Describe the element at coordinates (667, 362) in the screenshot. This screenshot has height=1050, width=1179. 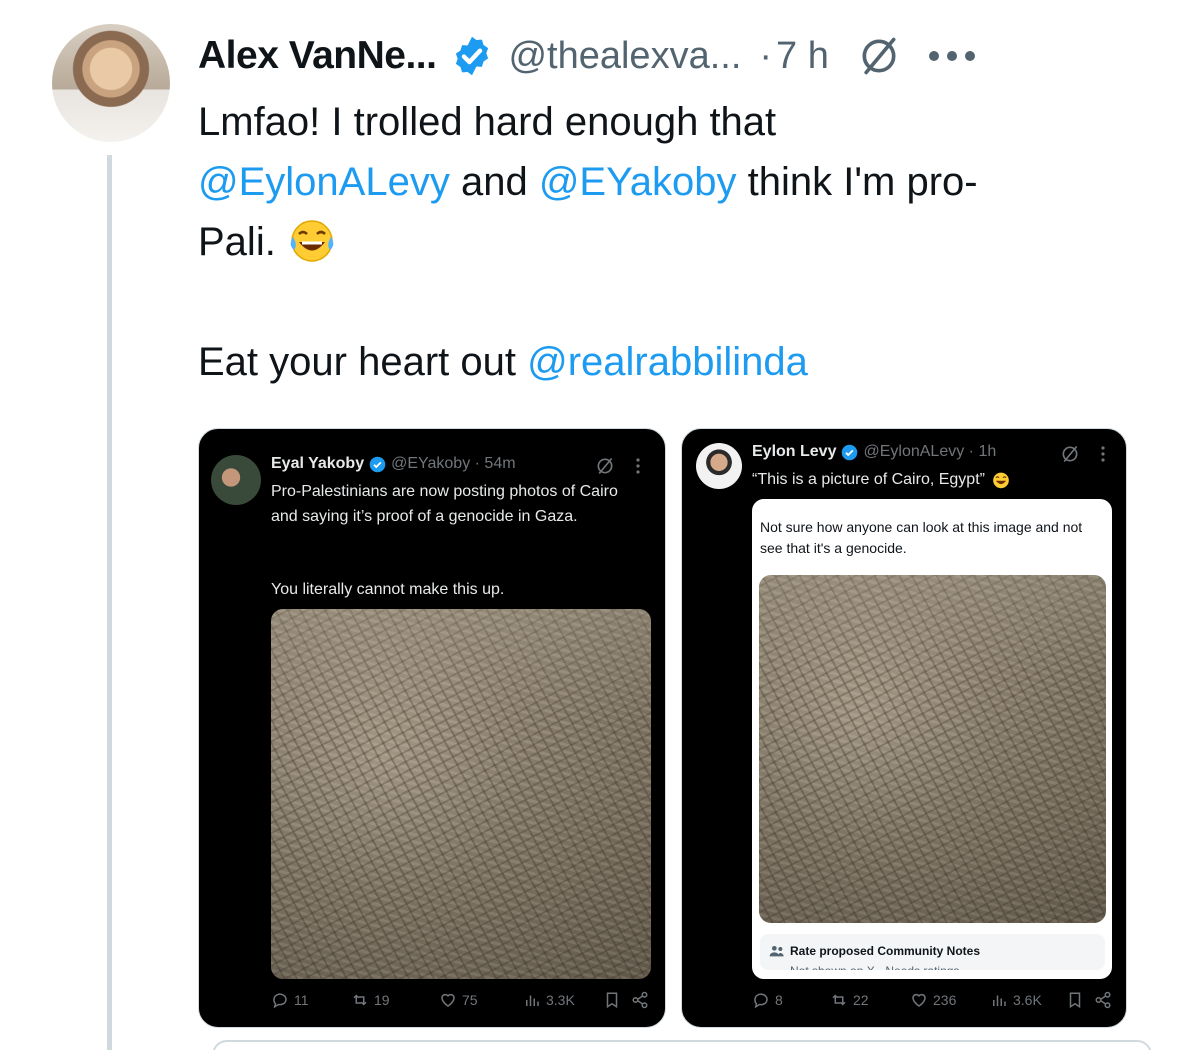
I see `mention-link: @realrabbilinda` at that location.